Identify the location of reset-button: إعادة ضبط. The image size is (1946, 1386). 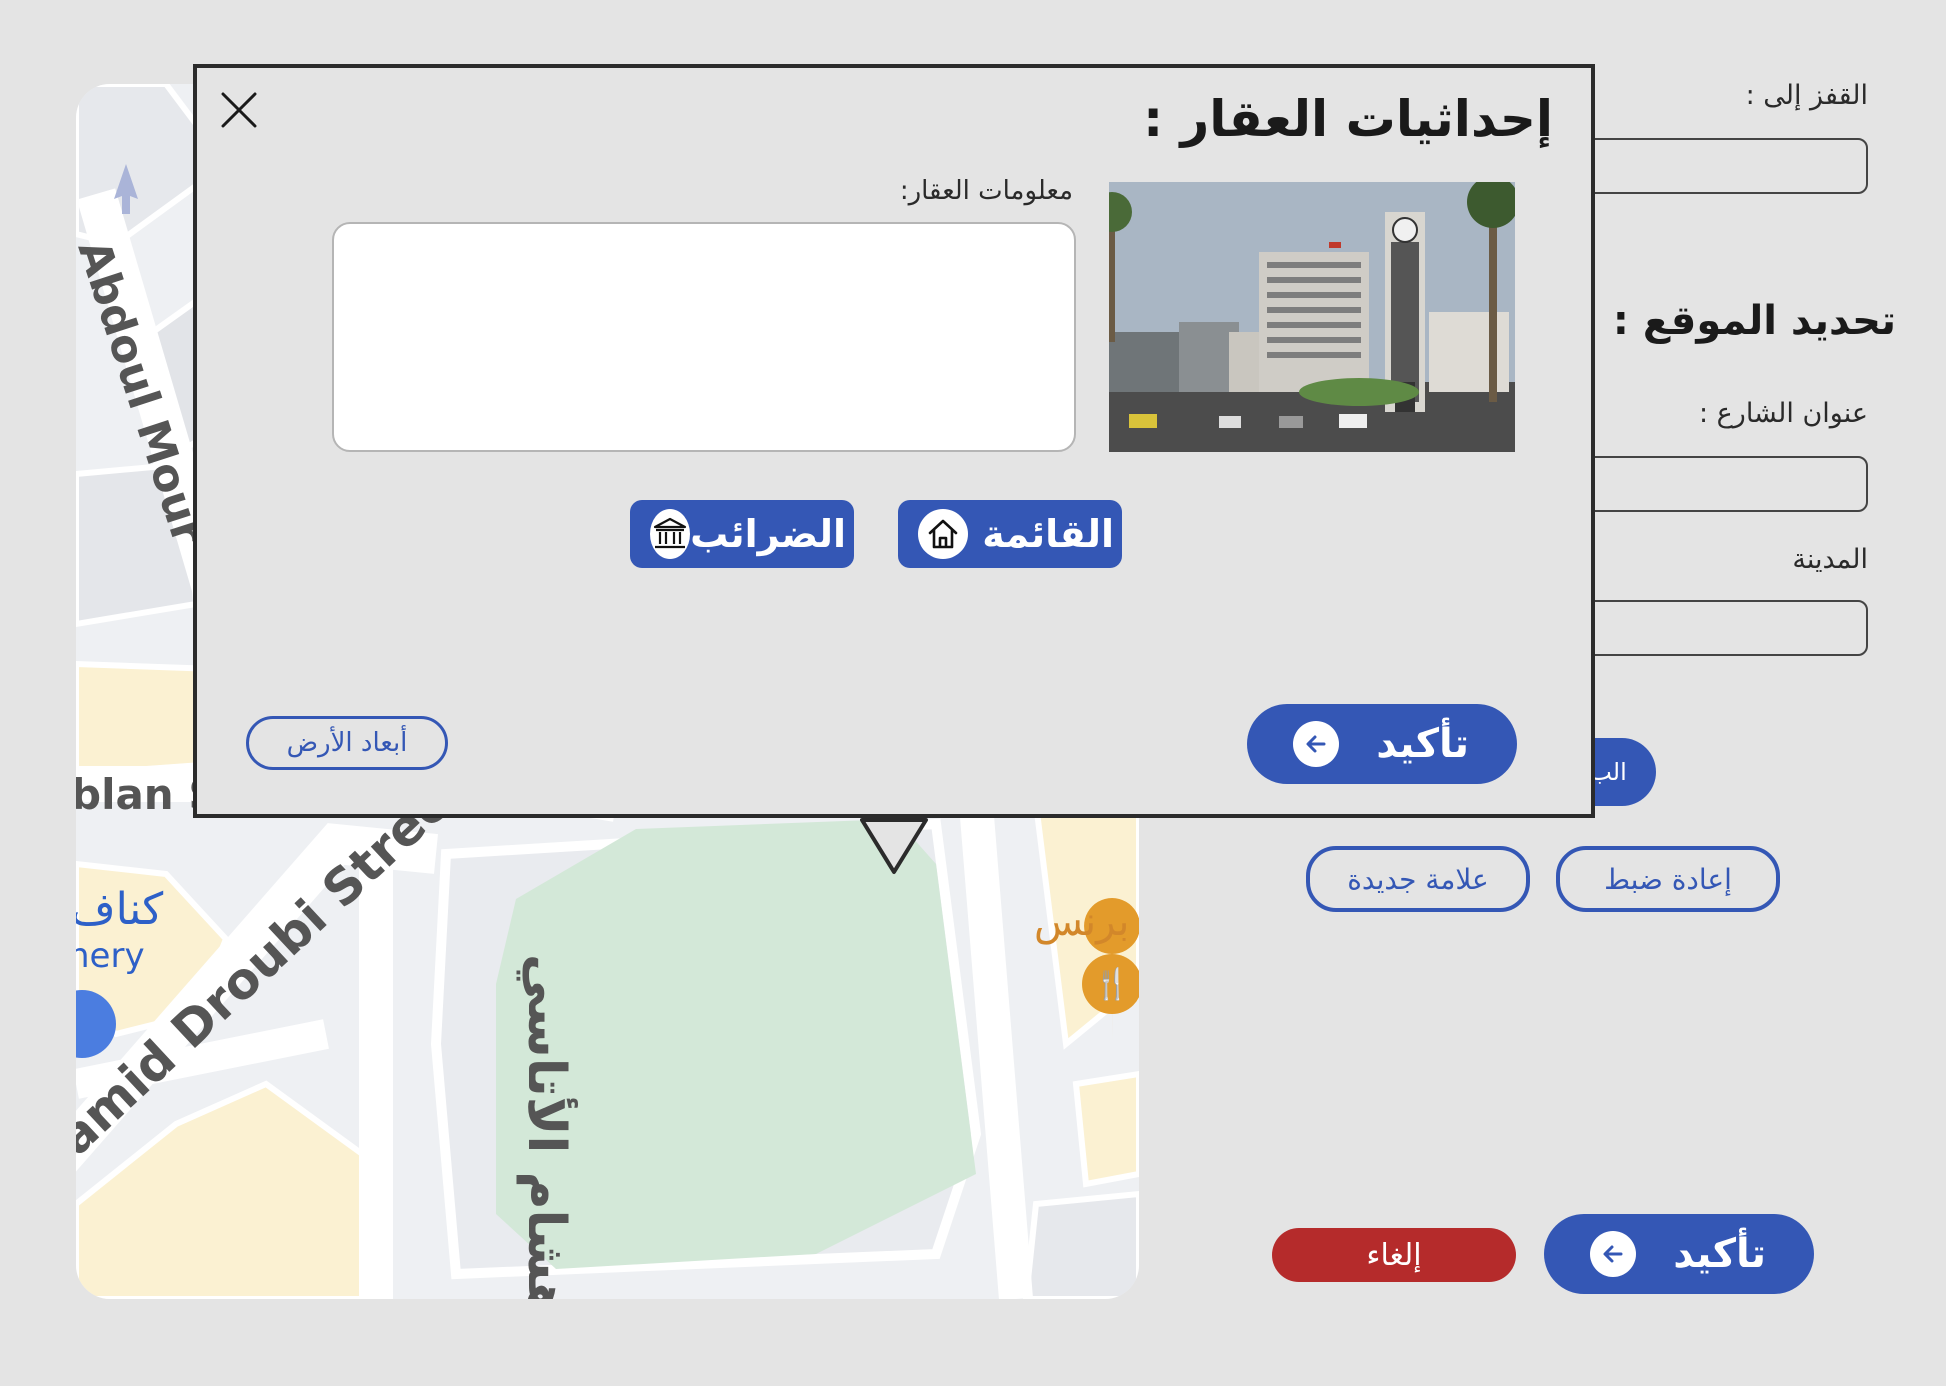
(1668, 879).